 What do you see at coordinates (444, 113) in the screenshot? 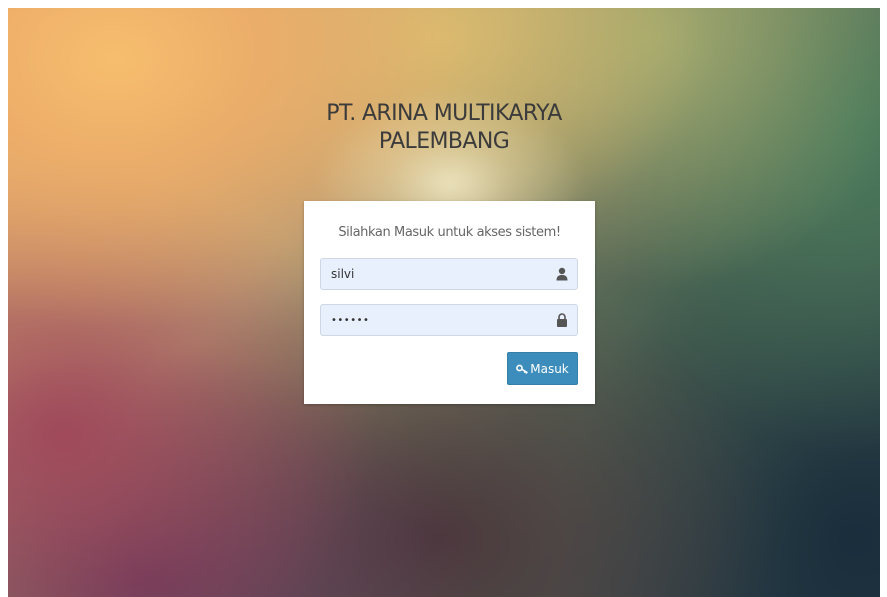
I see `company-name: PT. ARINA MULTIKARYA` at bounding box center [444, 113].